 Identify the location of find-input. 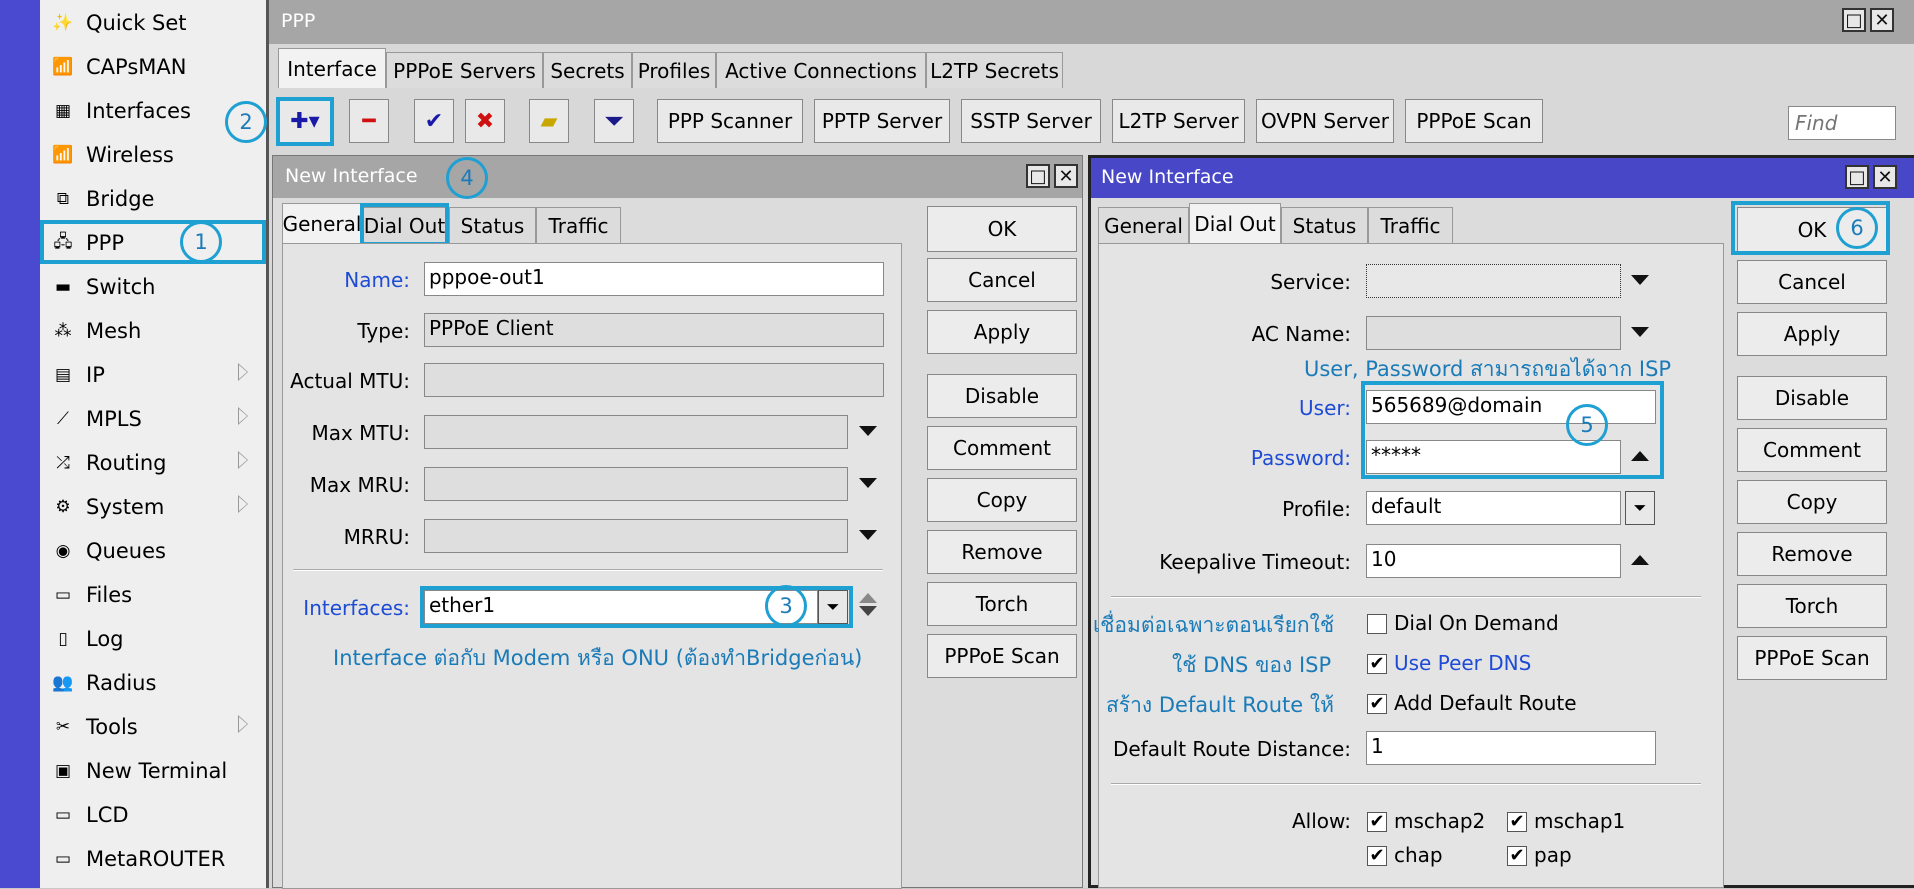
(1842, 123).